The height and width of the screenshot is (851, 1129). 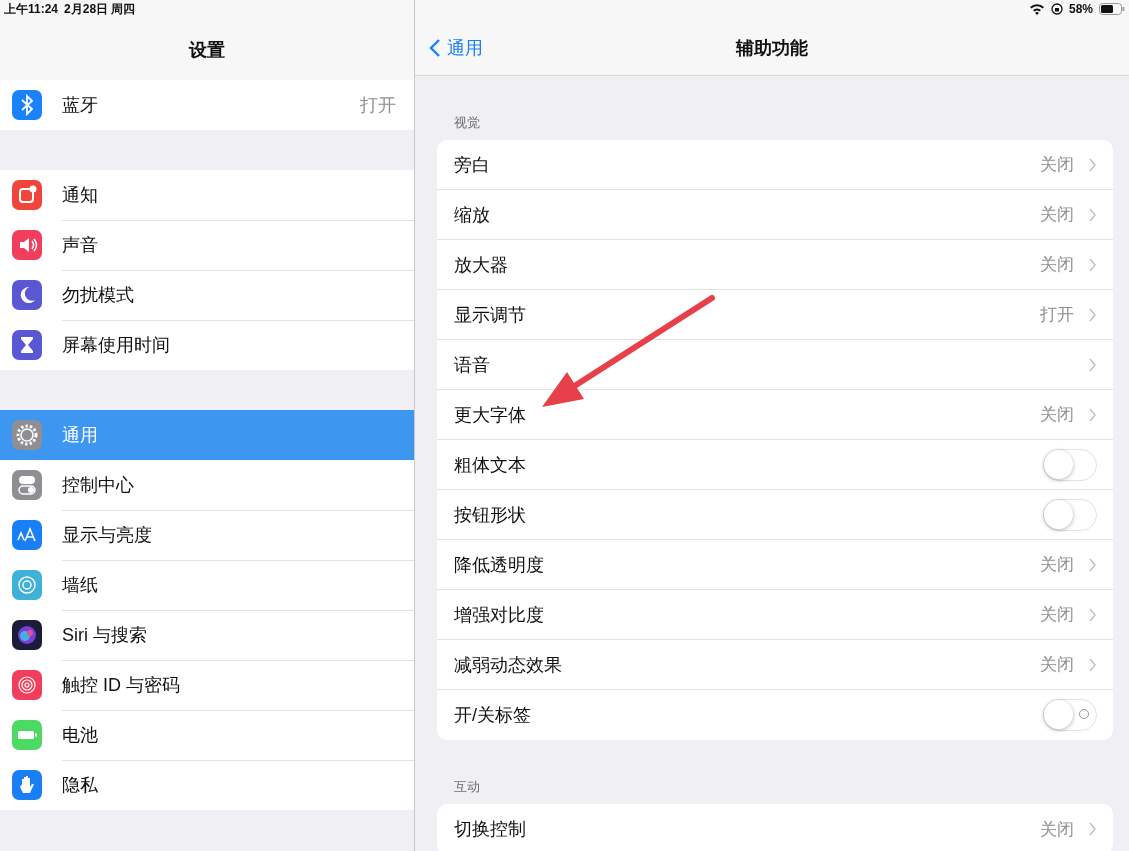 I want to click on back-chevron-icon, so click(x=435, y=48).